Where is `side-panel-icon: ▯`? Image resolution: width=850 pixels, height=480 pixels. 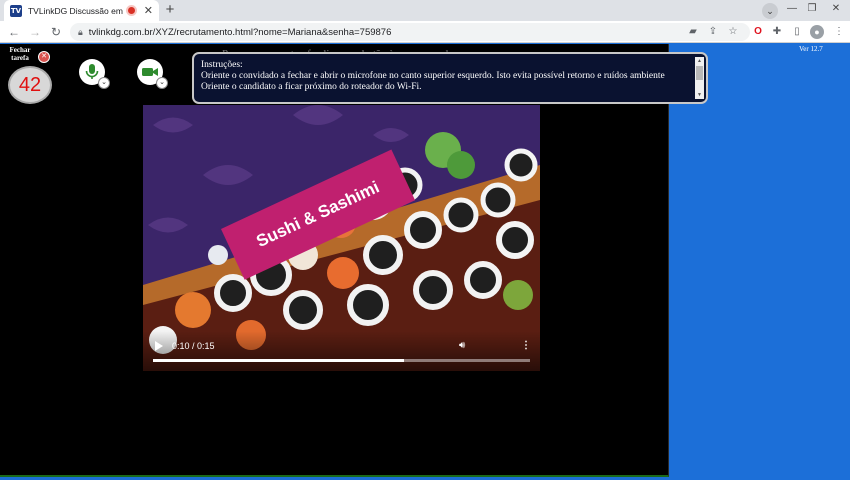 side-panel-icon: ▯ is located at coordinates (797, 32).